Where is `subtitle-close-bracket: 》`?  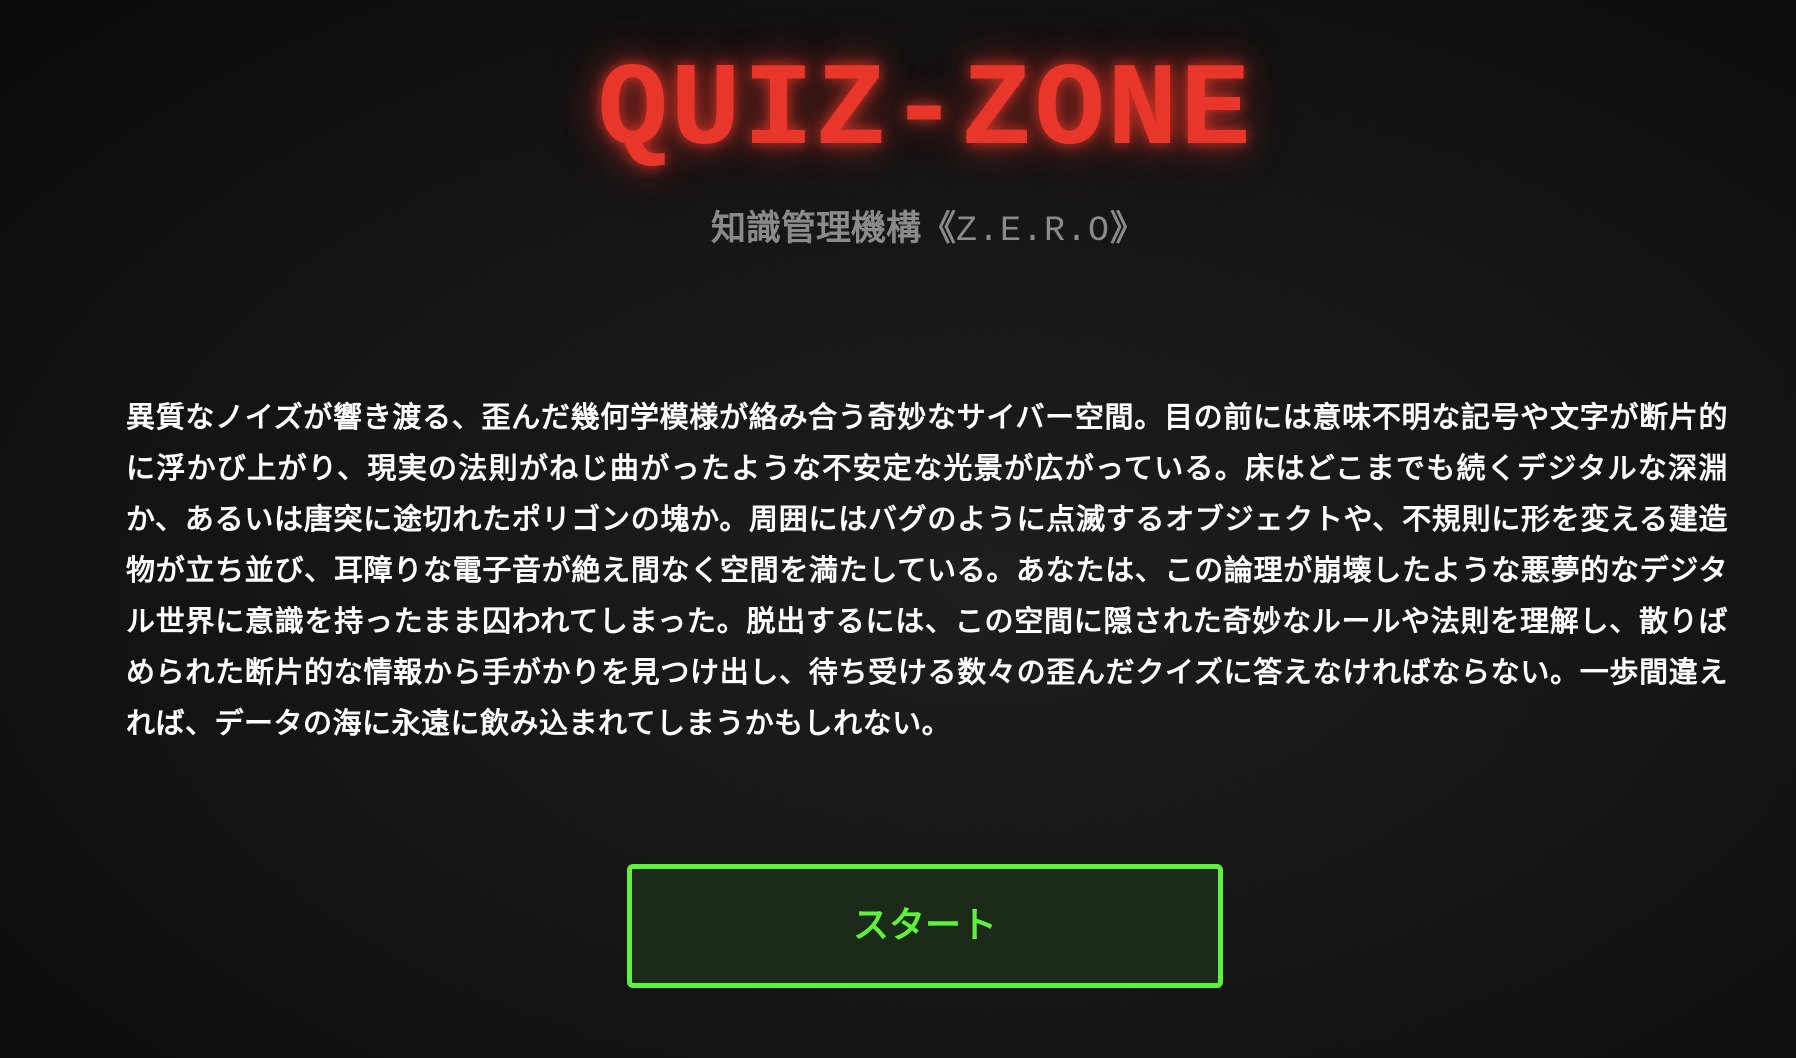 subtitle-close-bracket: 》 is located at coordinates (1128, 229).